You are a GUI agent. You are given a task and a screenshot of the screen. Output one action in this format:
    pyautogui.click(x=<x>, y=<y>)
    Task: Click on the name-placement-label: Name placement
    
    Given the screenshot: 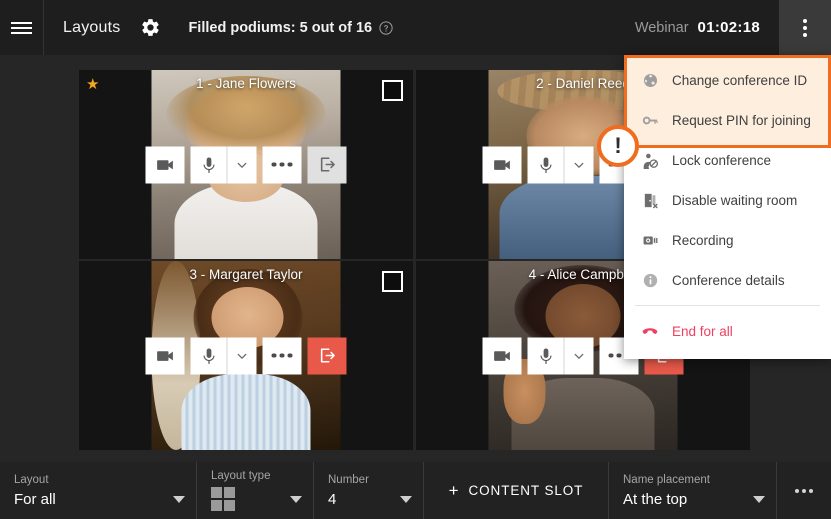 What is the action you would take?
    pyautogui.click(x=666, y=479)
    